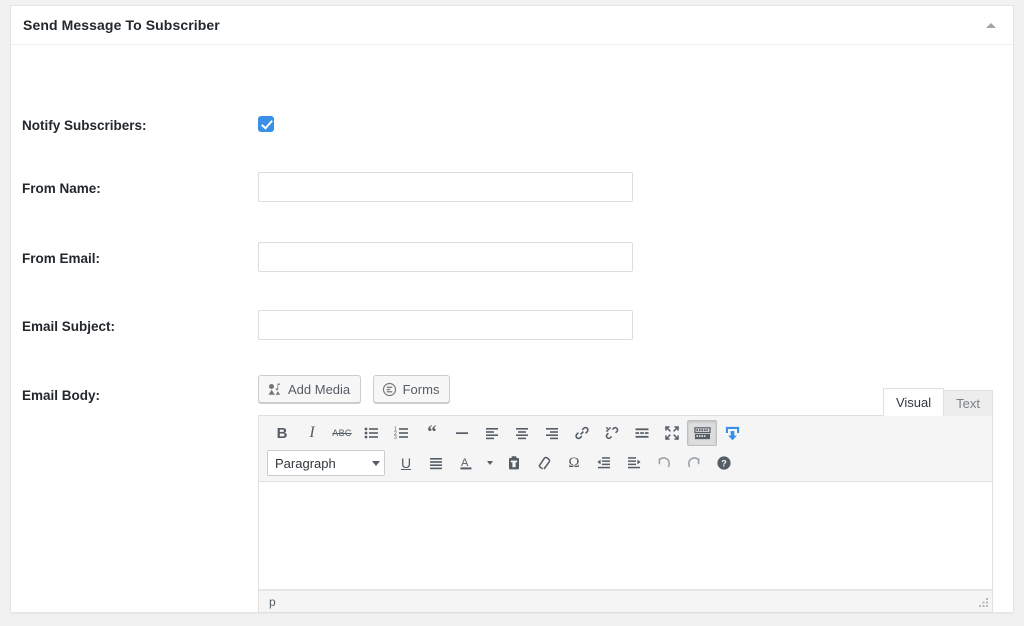  I want to click on underline-button: U, so click(406, 463).